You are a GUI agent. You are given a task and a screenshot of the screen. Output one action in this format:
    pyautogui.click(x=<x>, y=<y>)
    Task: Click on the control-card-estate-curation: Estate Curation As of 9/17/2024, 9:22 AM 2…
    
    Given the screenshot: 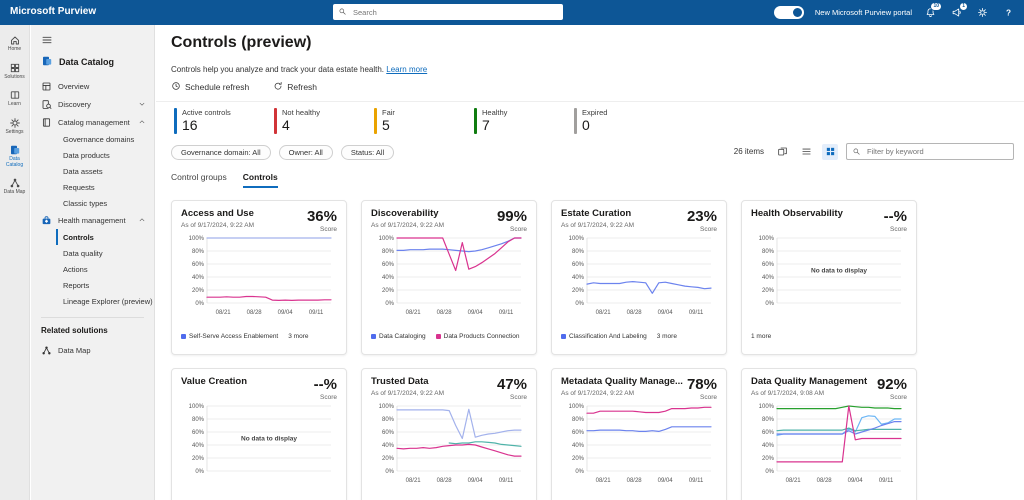 What is the action you would take?
    pyautogui.click(x=639, y=277)
    